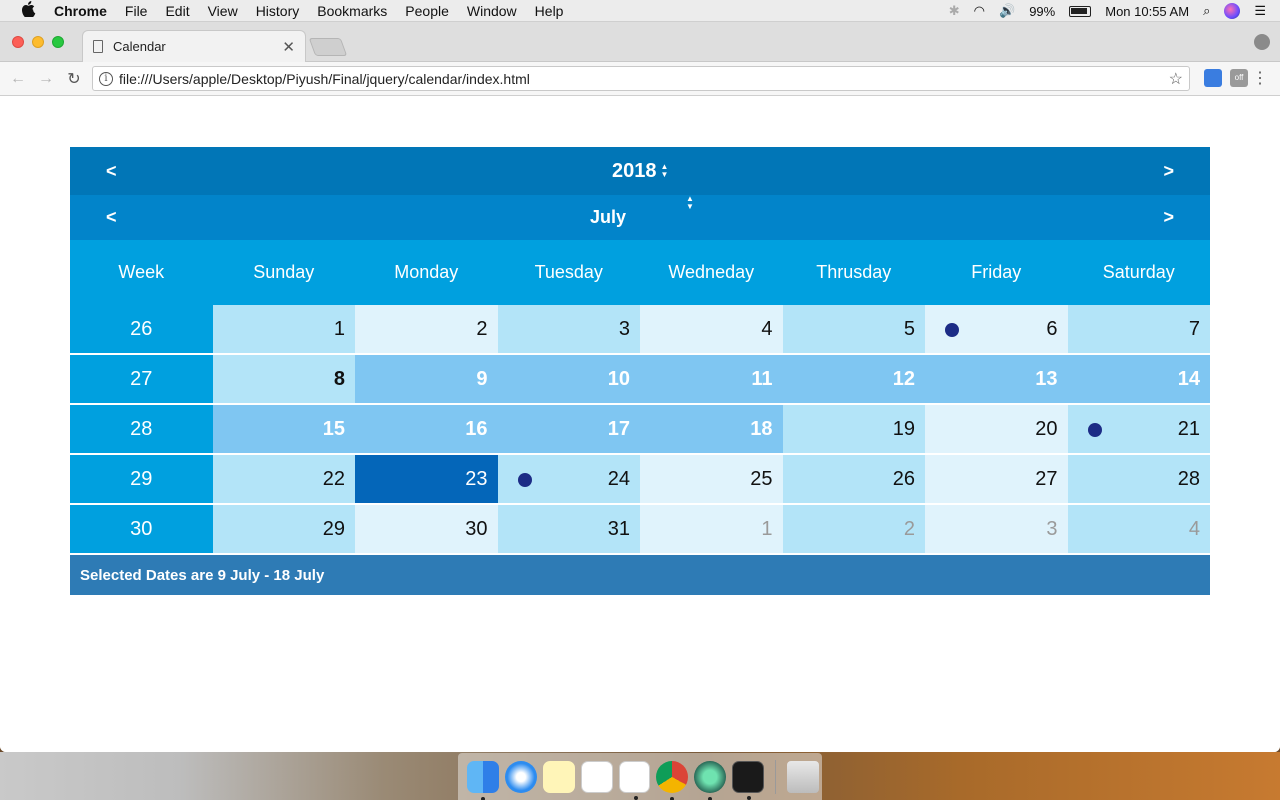 The width and height of the screenshot is (1280, 800). I want to click on next-month-button: >, so click(1168, 217).